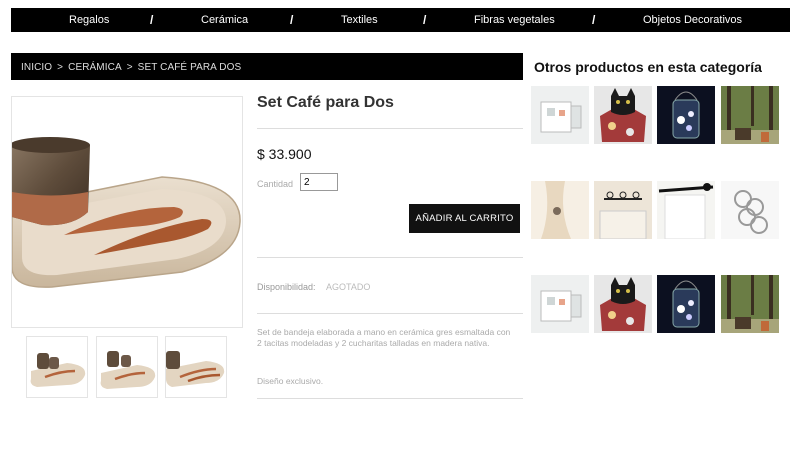 Image resolution: width=800 pixels, height=457 pixels. Describe the element at coordinates (290, 381) in the screenshot. I see `product-description-extra: Diseño exclusivo.` at that location.